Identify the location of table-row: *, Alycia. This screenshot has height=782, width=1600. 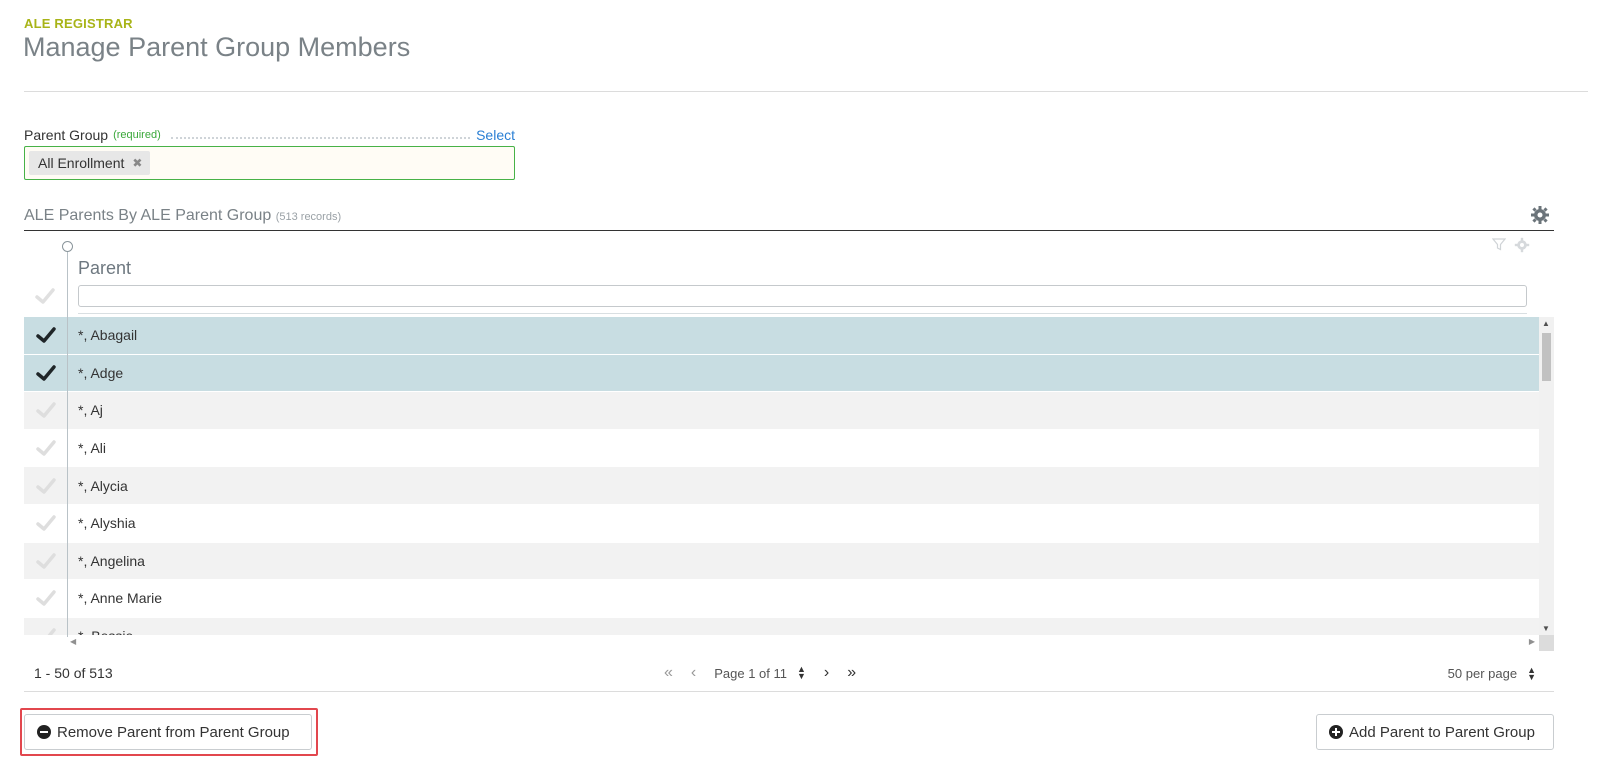
(781, 486).